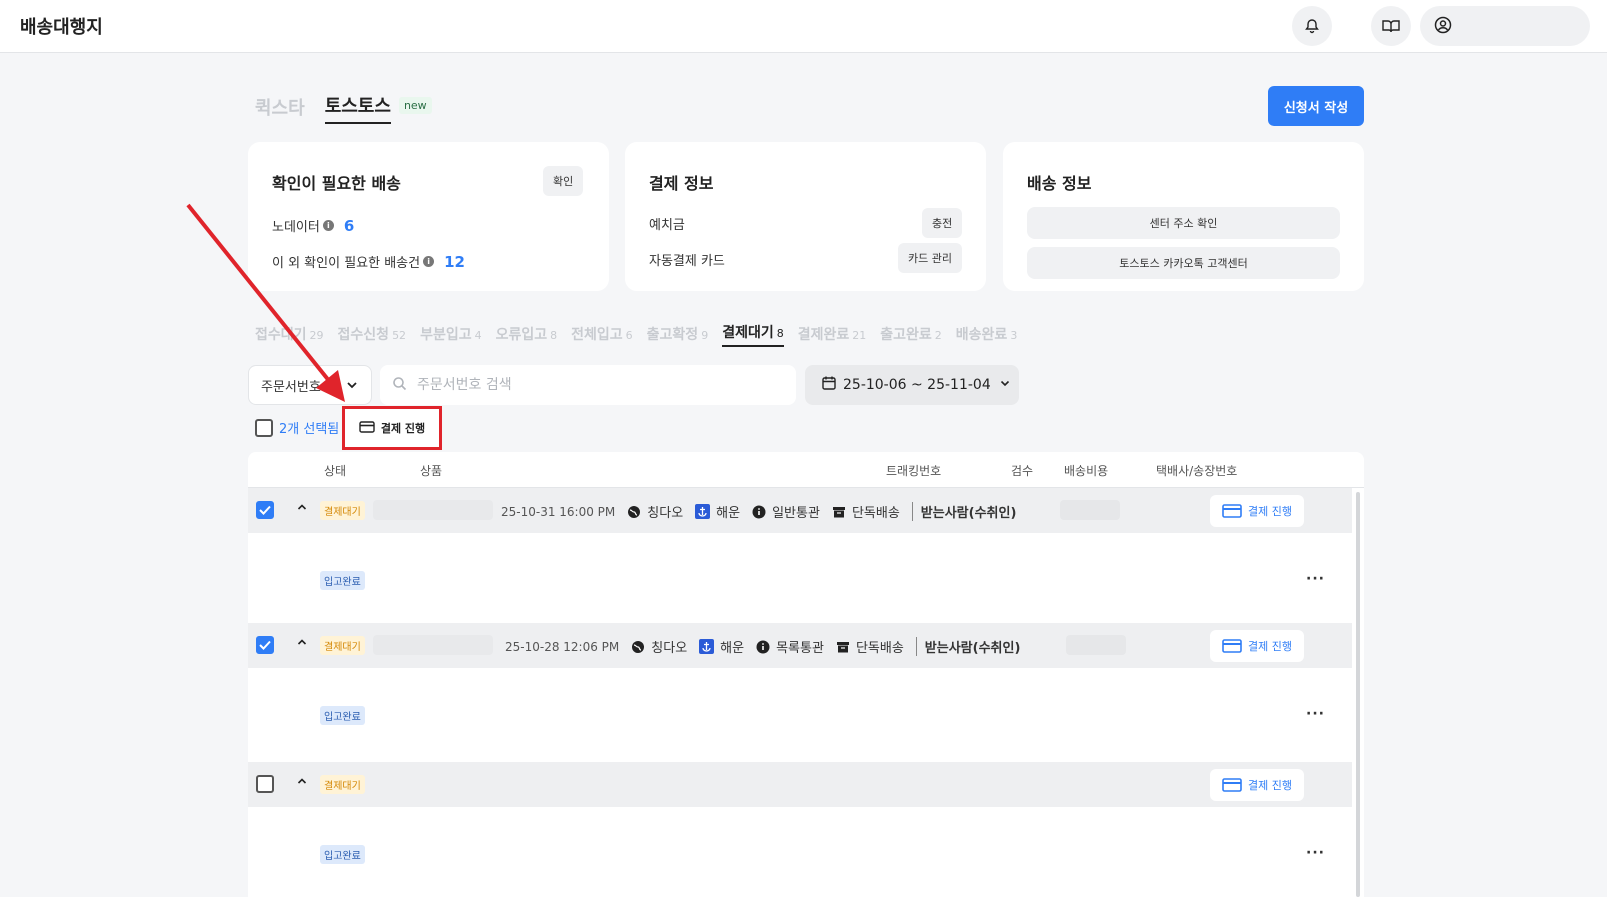 The width and height of the screenshot is (1607, 897). What do you see at coordinates (911, 335) in the screenshot?
I see `status-tab: 출고완료 2` at bounding box center [911, 335].